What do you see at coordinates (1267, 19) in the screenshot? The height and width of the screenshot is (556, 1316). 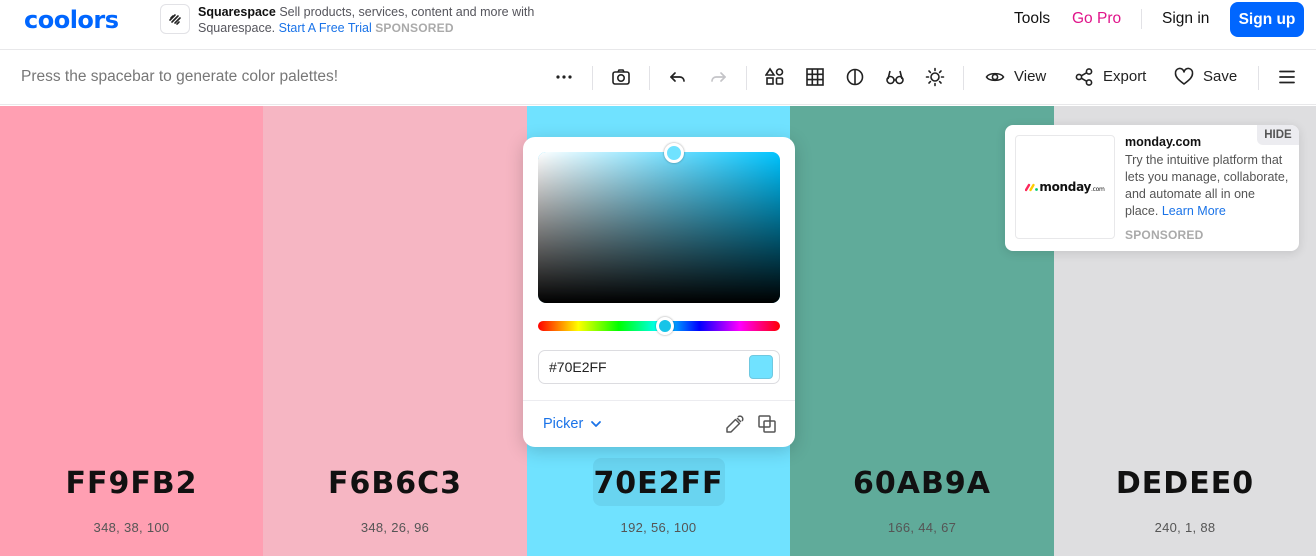 I see `sign-up-button: Sign up` at bounding box center [1267, 19].